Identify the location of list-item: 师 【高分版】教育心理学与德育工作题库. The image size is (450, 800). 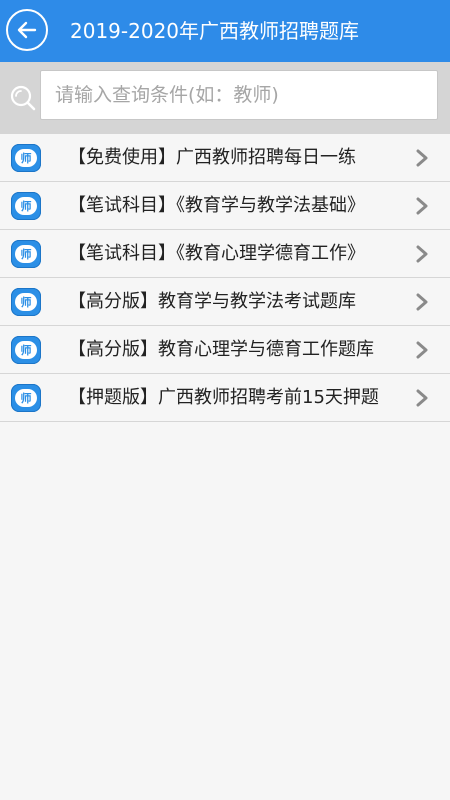
(225, 350).